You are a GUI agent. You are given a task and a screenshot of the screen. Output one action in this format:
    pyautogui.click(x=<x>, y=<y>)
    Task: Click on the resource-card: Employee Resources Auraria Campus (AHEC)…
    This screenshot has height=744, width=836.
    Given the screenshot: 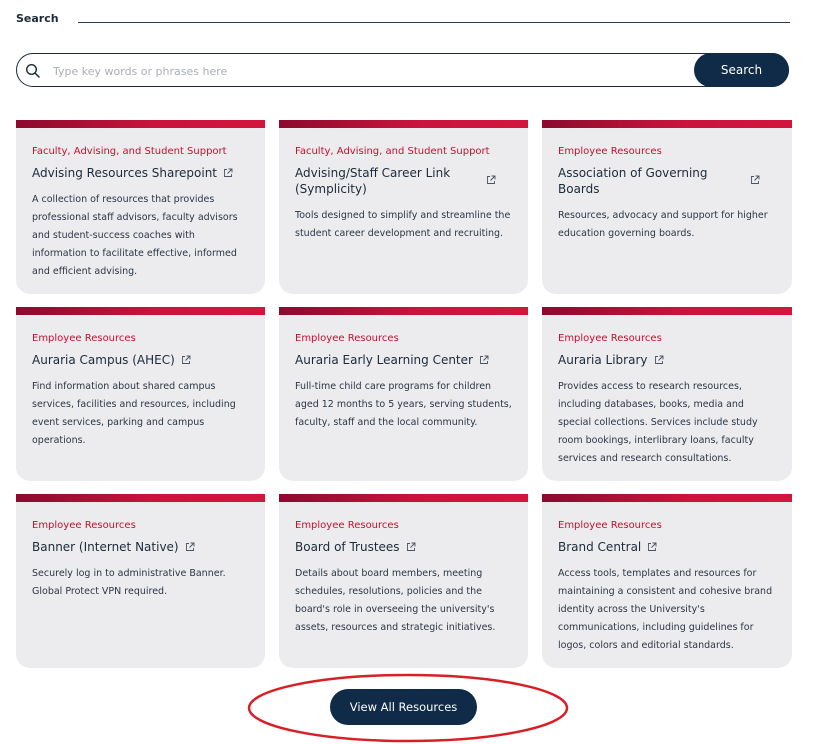 What is the action you would take?
    pyautogui.click(x=140, y=394)
    